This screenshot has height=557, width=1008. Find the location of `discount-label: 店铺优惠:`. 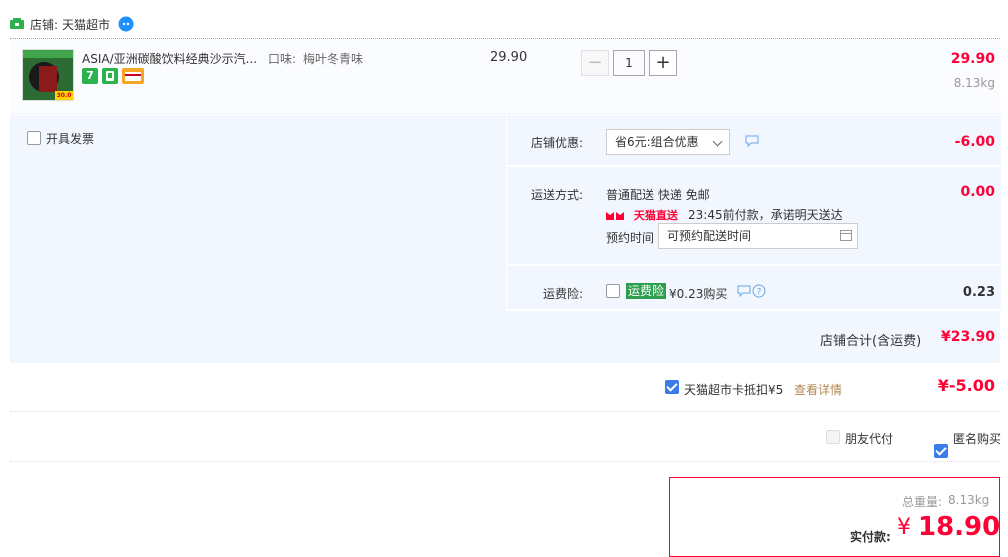

discount-label: 店铺优惠: is located at coordinates (557, 143).